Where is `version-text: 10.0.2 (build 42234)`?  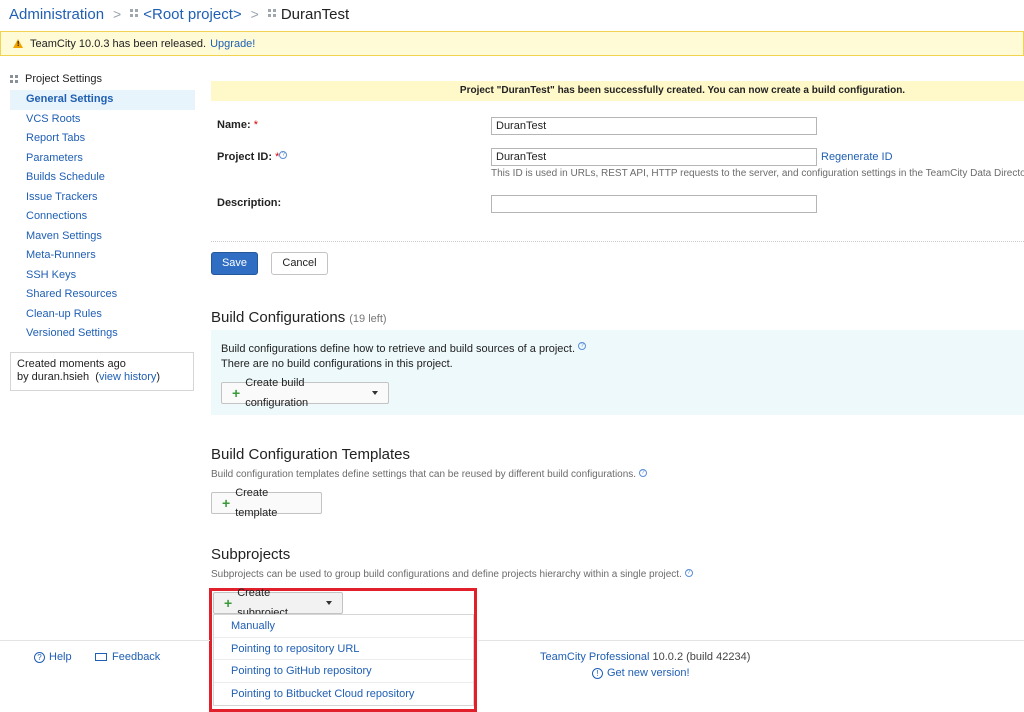
version-text: 10.0.2 (build 42234) is located at coordinates (701, 657).